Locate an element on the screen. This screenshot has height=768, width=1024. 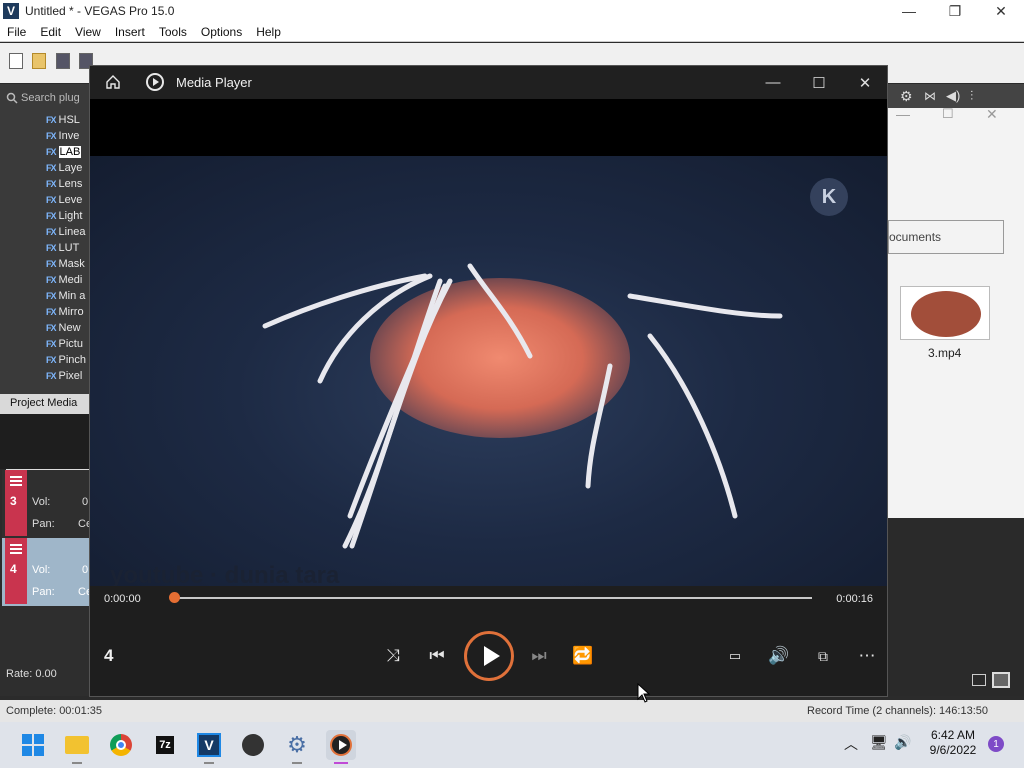
split-icon: ⋈ is located at coordinates (930, 96).